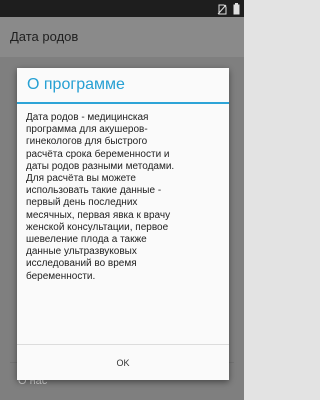  I want to click on status-bar, so click(122, 8).